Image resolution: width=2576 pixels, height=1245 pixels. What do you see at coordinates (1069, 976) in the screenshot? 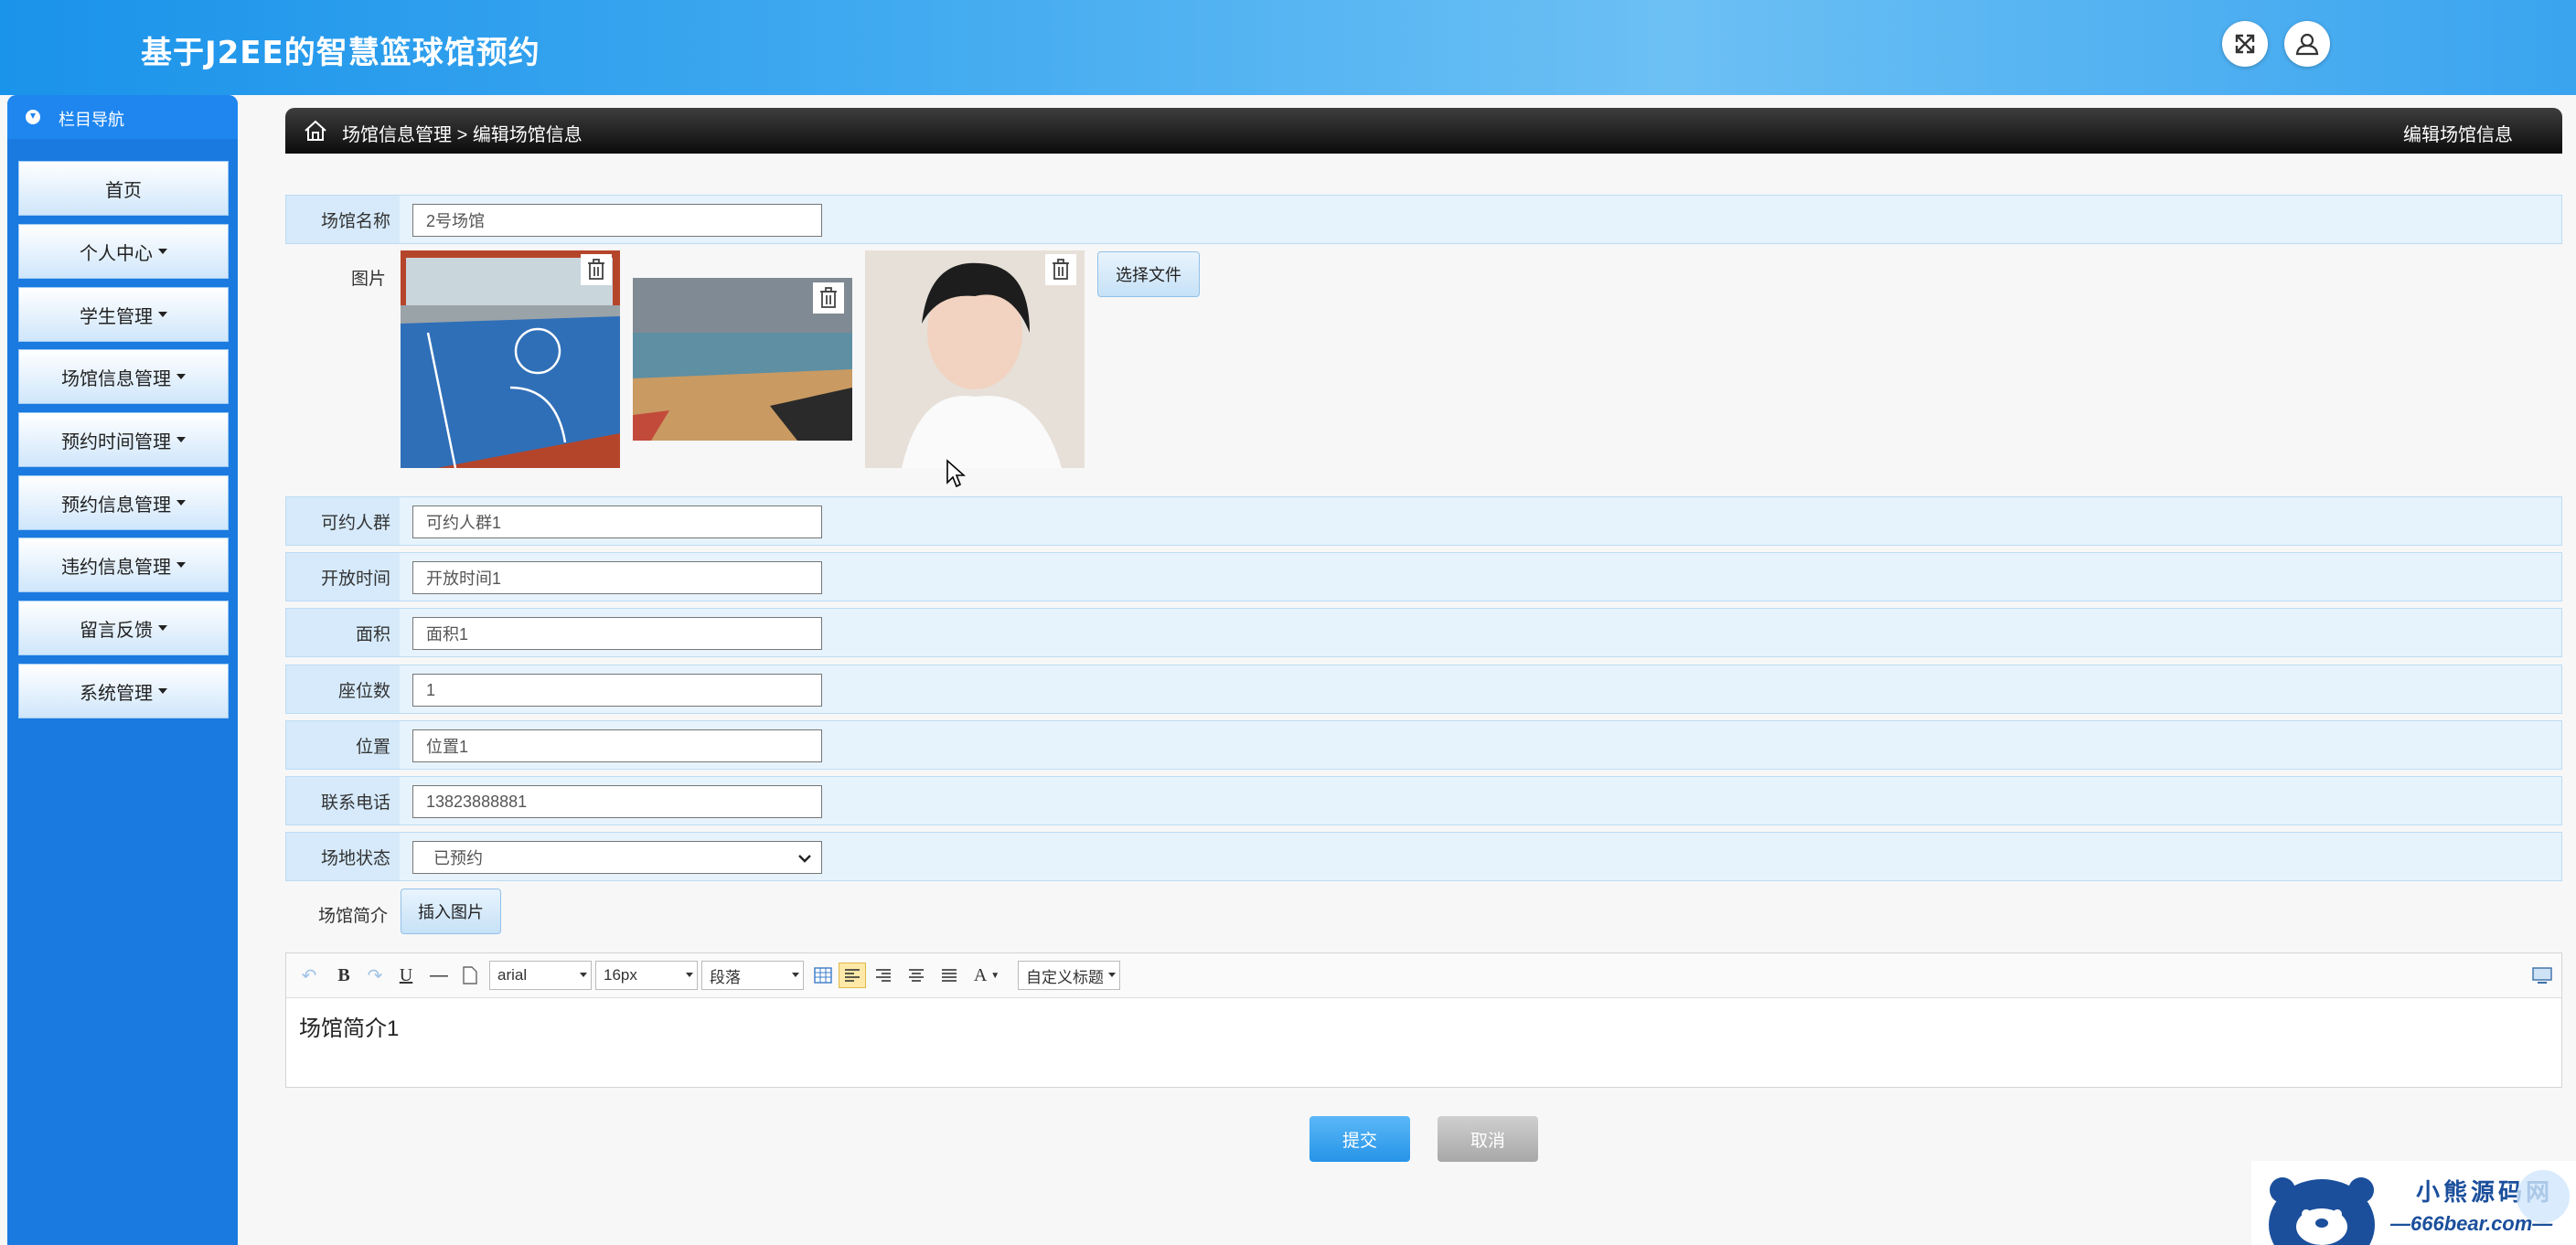
I see `custom-title-select: 自定义标题` at bounding box center [1069, 976].